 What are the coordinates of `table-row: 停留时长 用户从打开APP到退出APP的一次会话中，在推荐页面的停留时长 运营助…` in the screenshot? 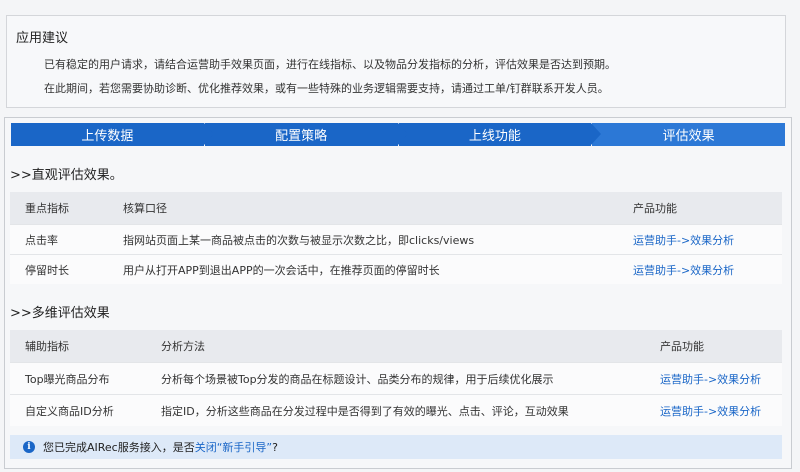 It's located at (396, 269).